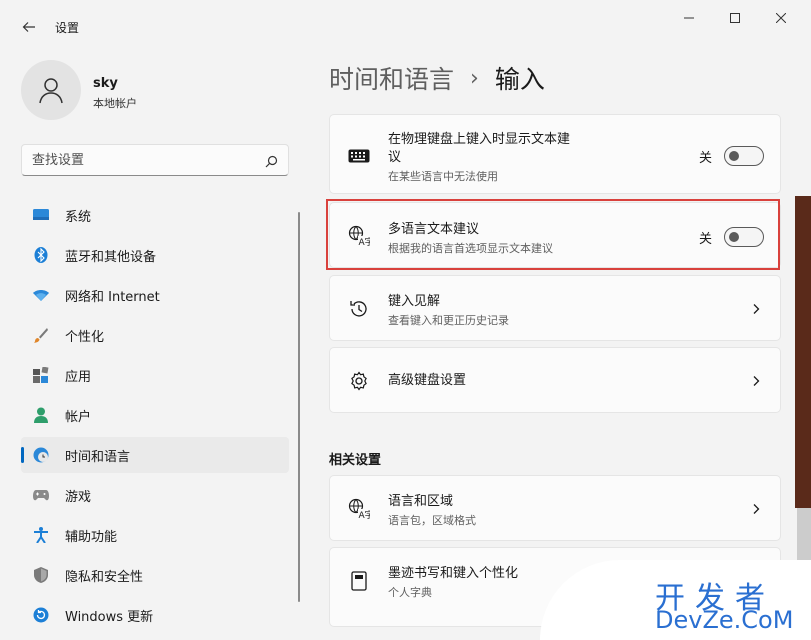  I want to click on sidebar-item-gaming: 游戏, so click(155, 495).